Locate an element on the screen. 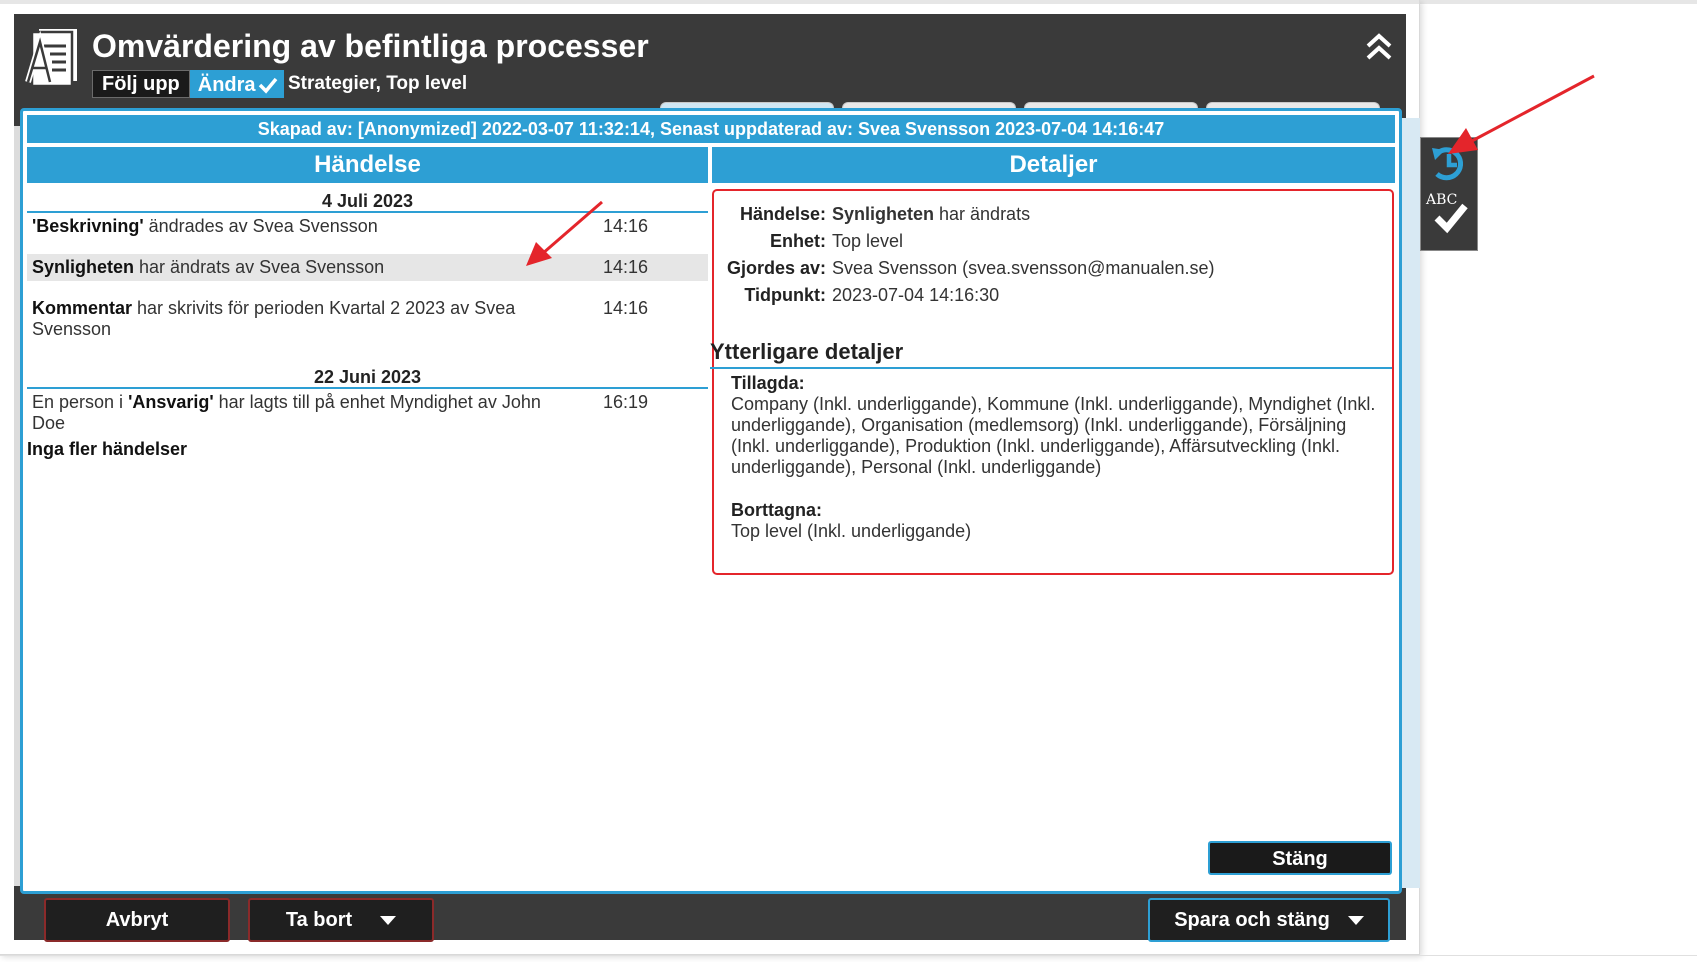  mode-tabs: Följ upp Ändra is located at coordinates (188, 84).